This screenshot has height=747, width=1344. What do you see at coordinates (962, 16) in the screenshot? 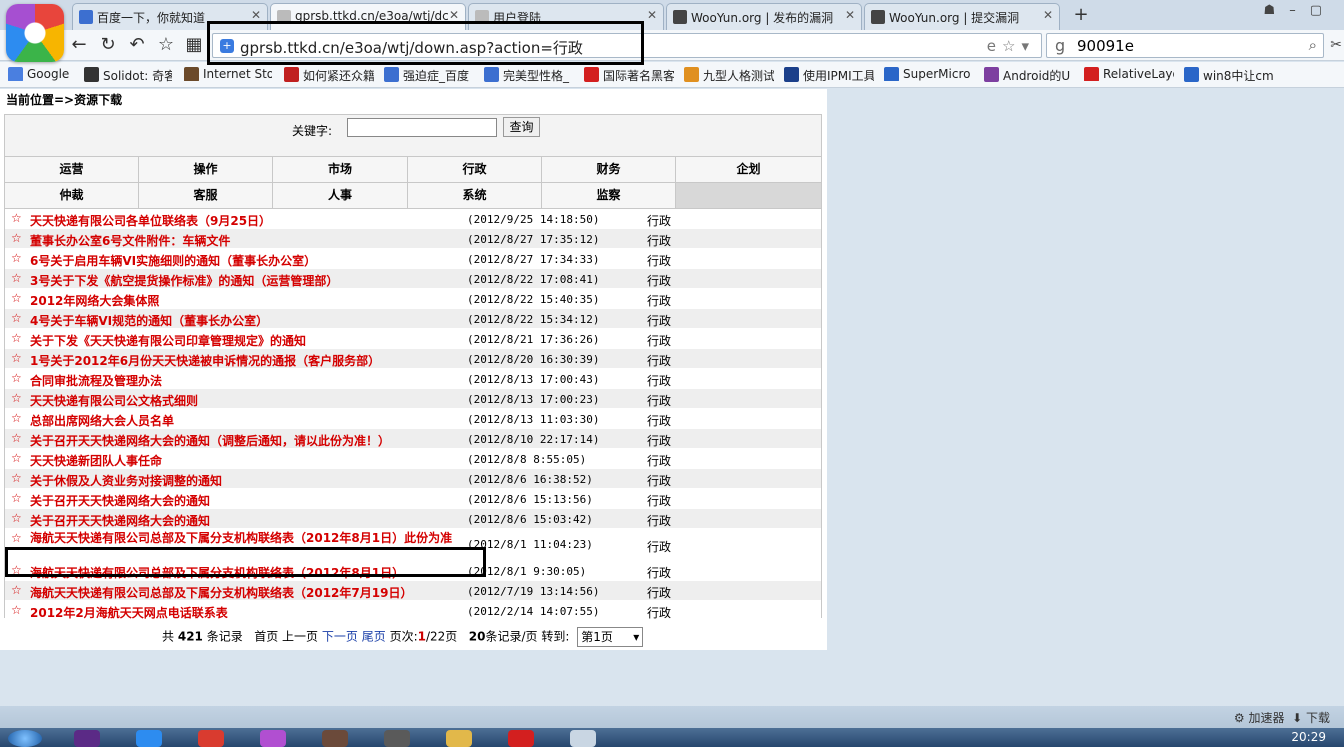
I see `tab-wooyun-submit: WooYun.org | 提交漏洞 ✕` at bounding box center [962, 16].